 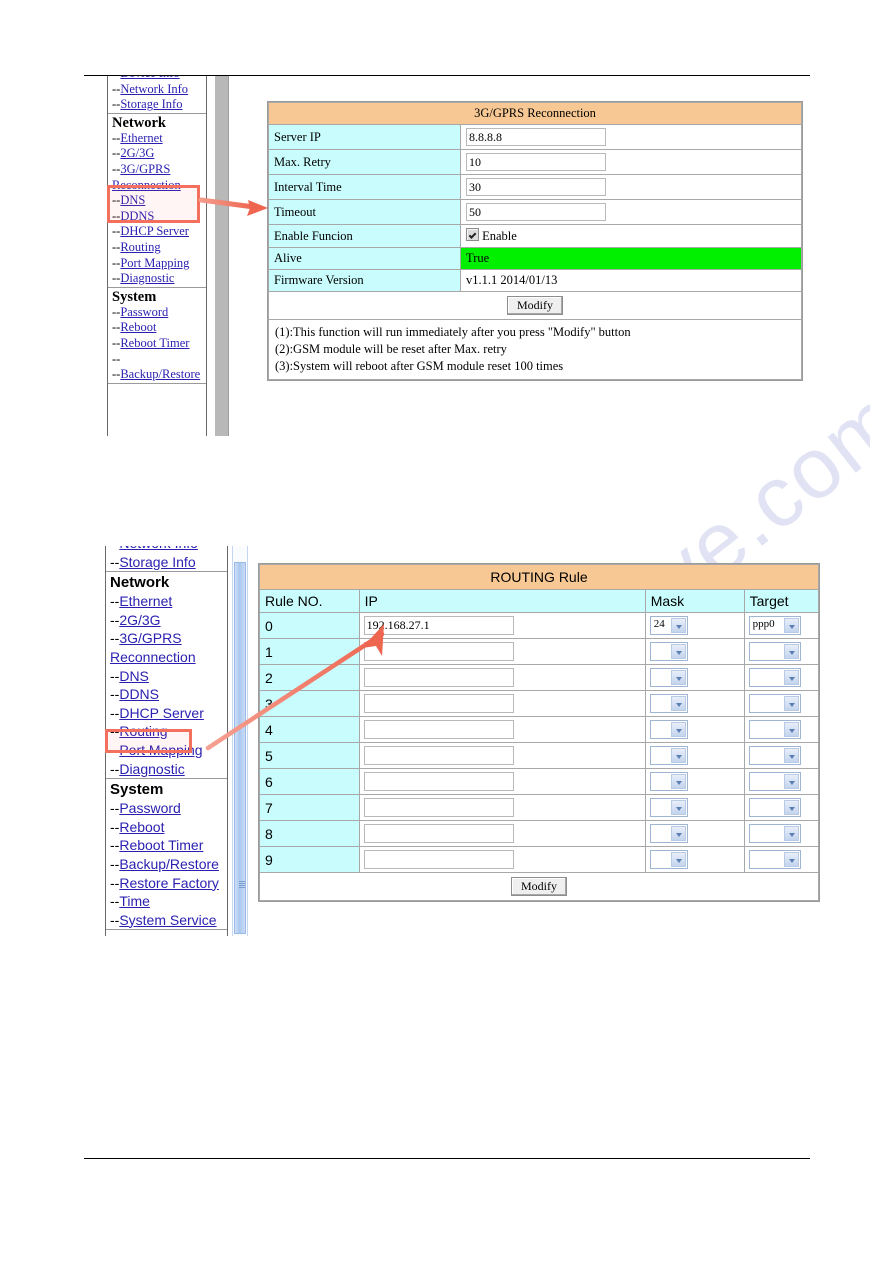 I want to click on routing-target-cell, so click(x=781, y=781).